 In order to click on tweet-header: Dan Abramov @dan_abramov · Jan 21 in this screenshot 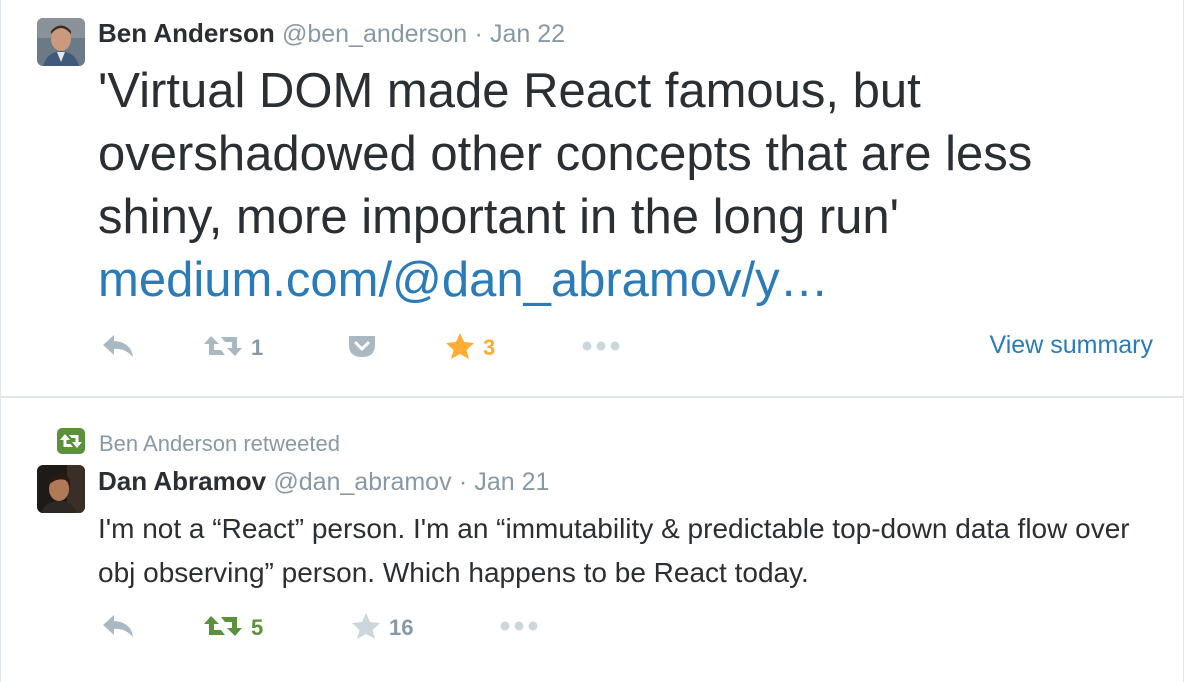, I will do `click(323, 481)`.